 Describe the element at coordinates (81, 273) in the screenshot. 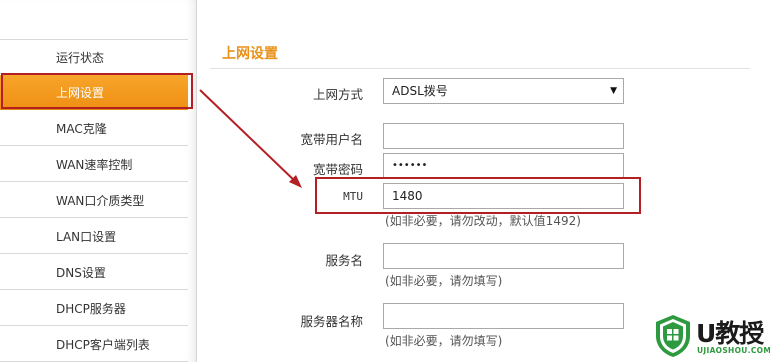

I see `sidebar-item-label: DNS设置` at that location.